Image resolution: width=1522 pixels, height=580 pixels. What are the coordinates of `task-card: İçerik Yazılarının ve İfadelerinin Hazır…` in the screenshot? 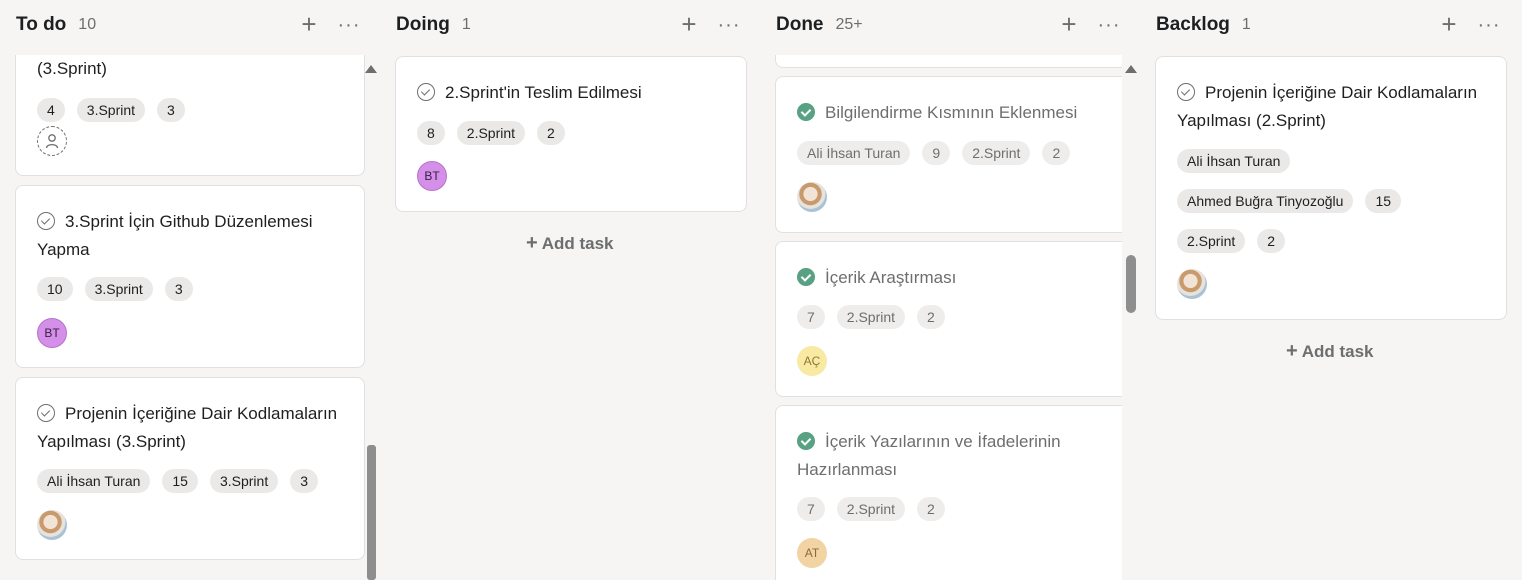 It's located at (948, 492).